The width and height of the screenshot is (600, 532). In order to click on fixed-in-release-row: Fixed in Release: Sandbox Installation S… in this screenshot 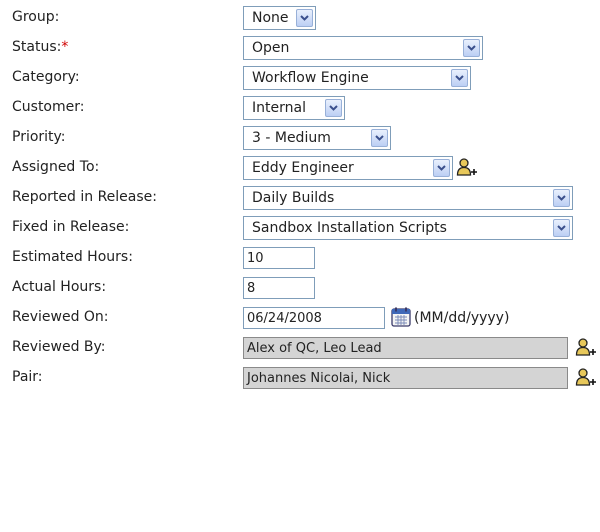, I will do `click(300, 227)`.